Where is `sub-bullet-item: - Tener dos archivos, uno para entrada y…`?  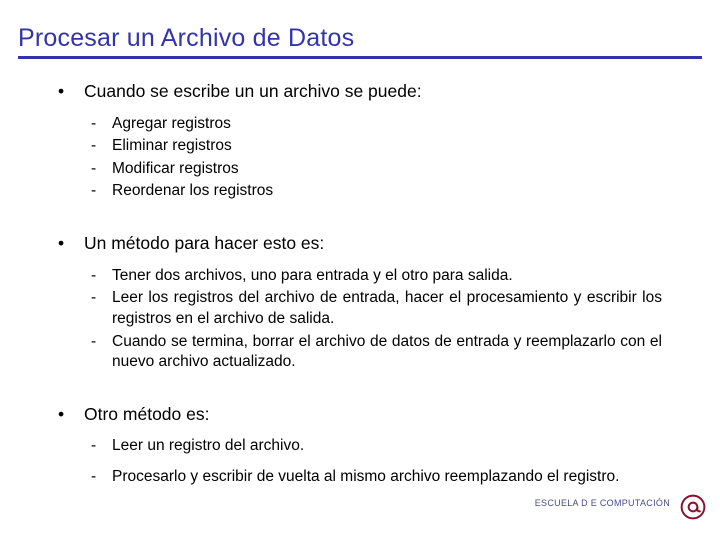 sub-bullet-item: - Tener dos archivos, uno para entrada y… is located at coordinates (360, 276).